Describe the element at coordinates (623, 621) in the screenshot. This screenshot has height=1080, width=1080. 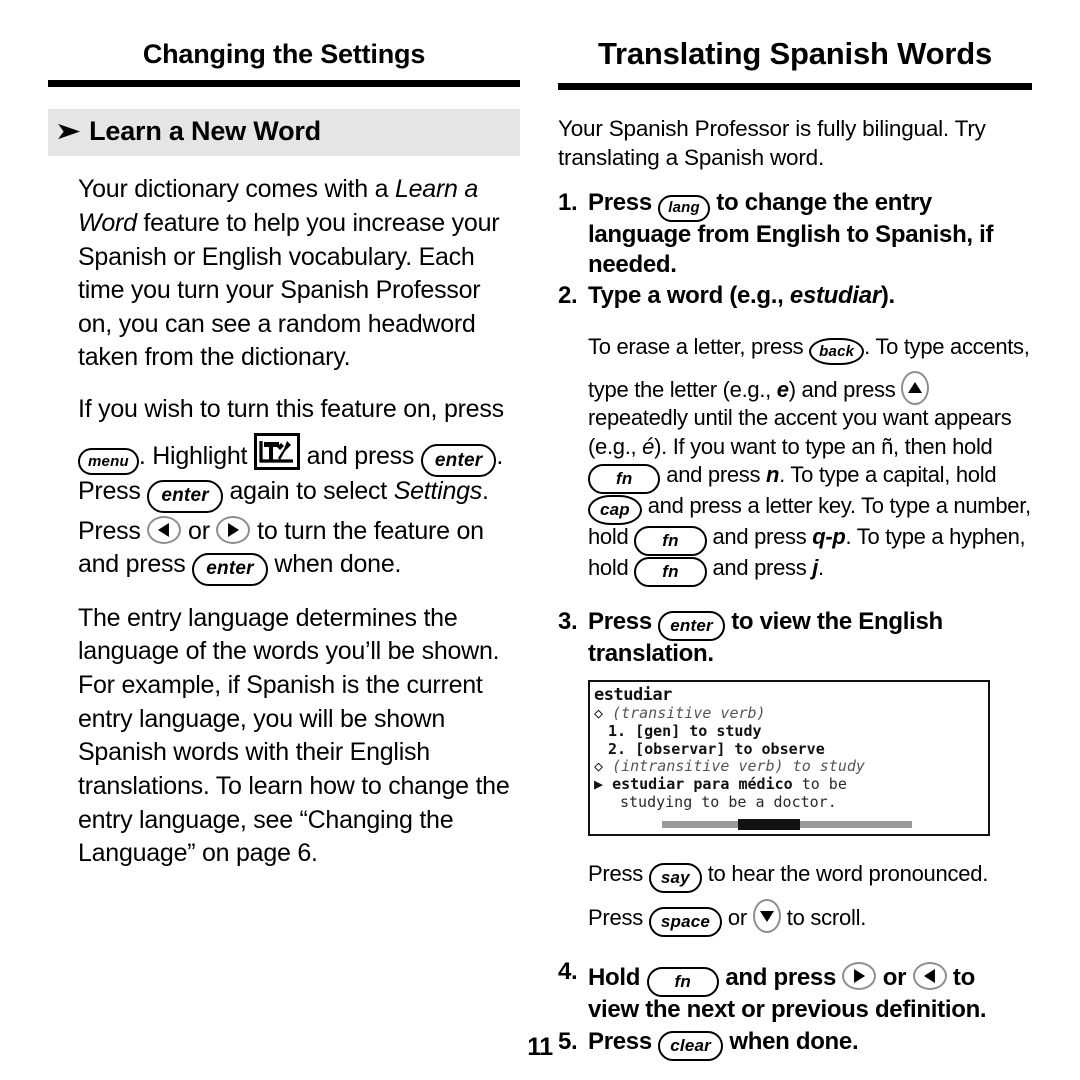
I see `step-3-text-a: Press` at that location.